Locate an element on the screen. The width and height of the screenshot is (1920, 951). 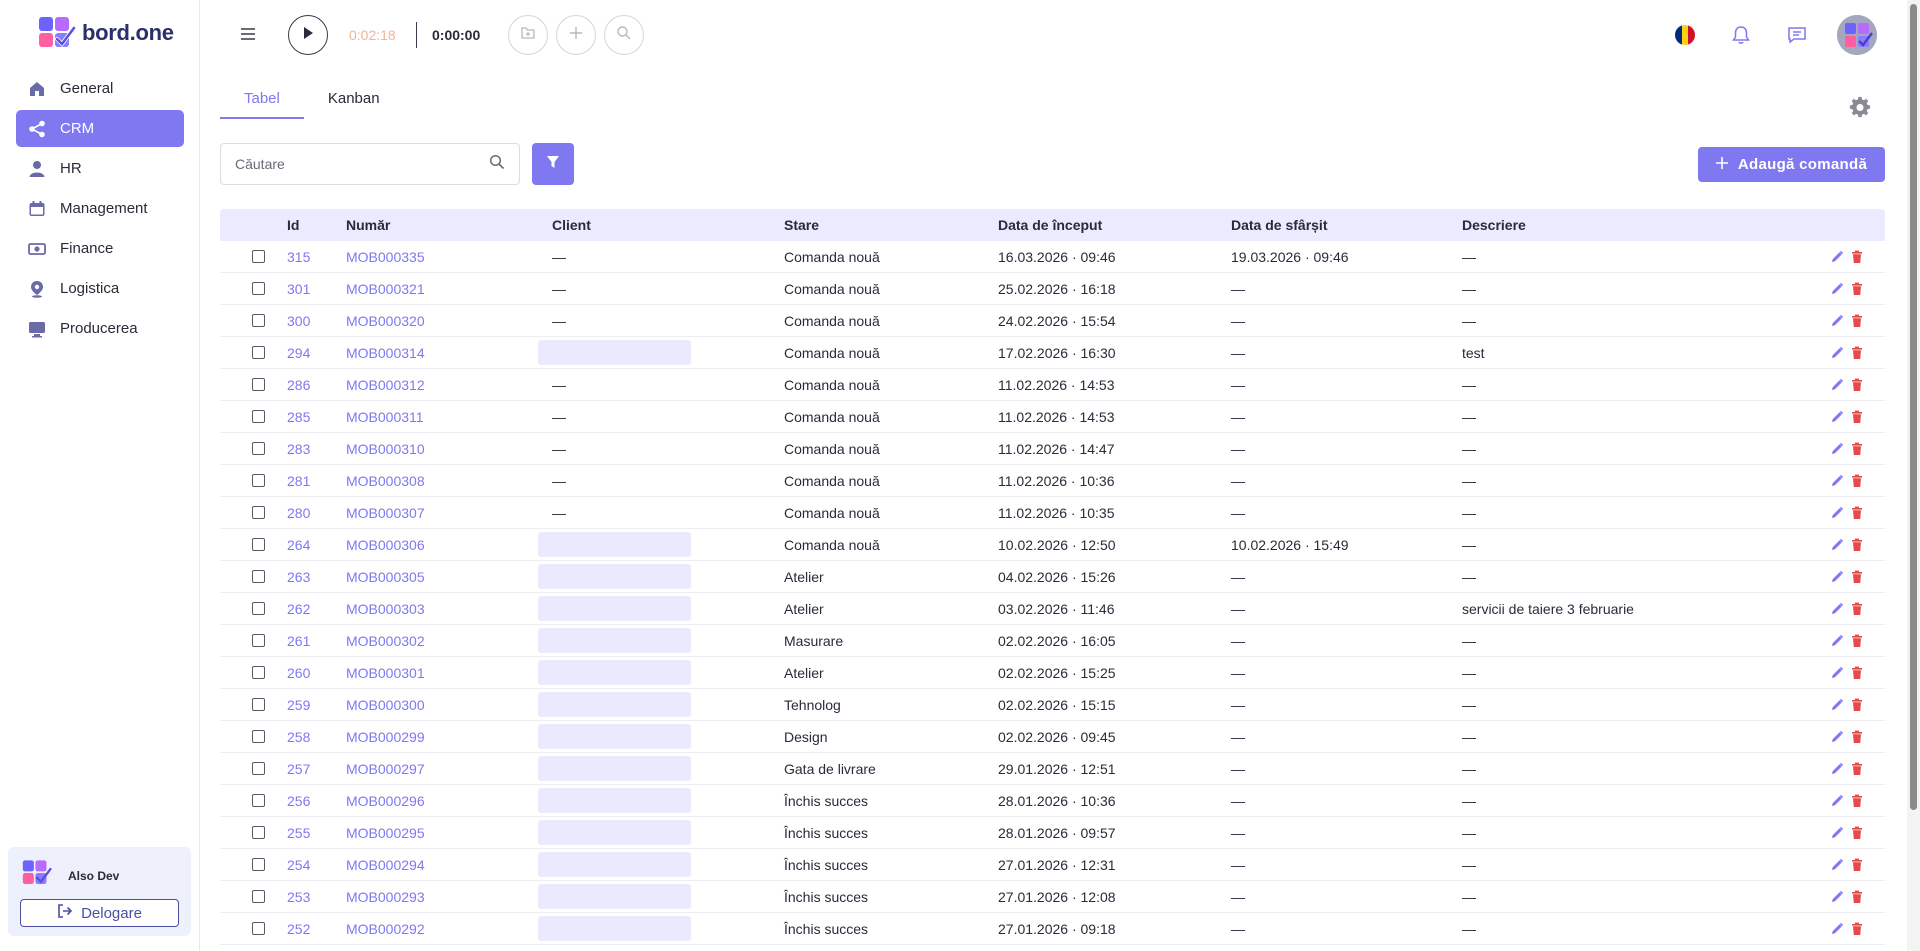
add-file-button is located at coordinates (528, 35).